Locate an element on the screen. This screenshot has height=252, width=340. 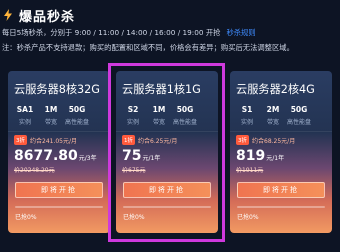
price-value: 75 is located at coordinates (132, 156).